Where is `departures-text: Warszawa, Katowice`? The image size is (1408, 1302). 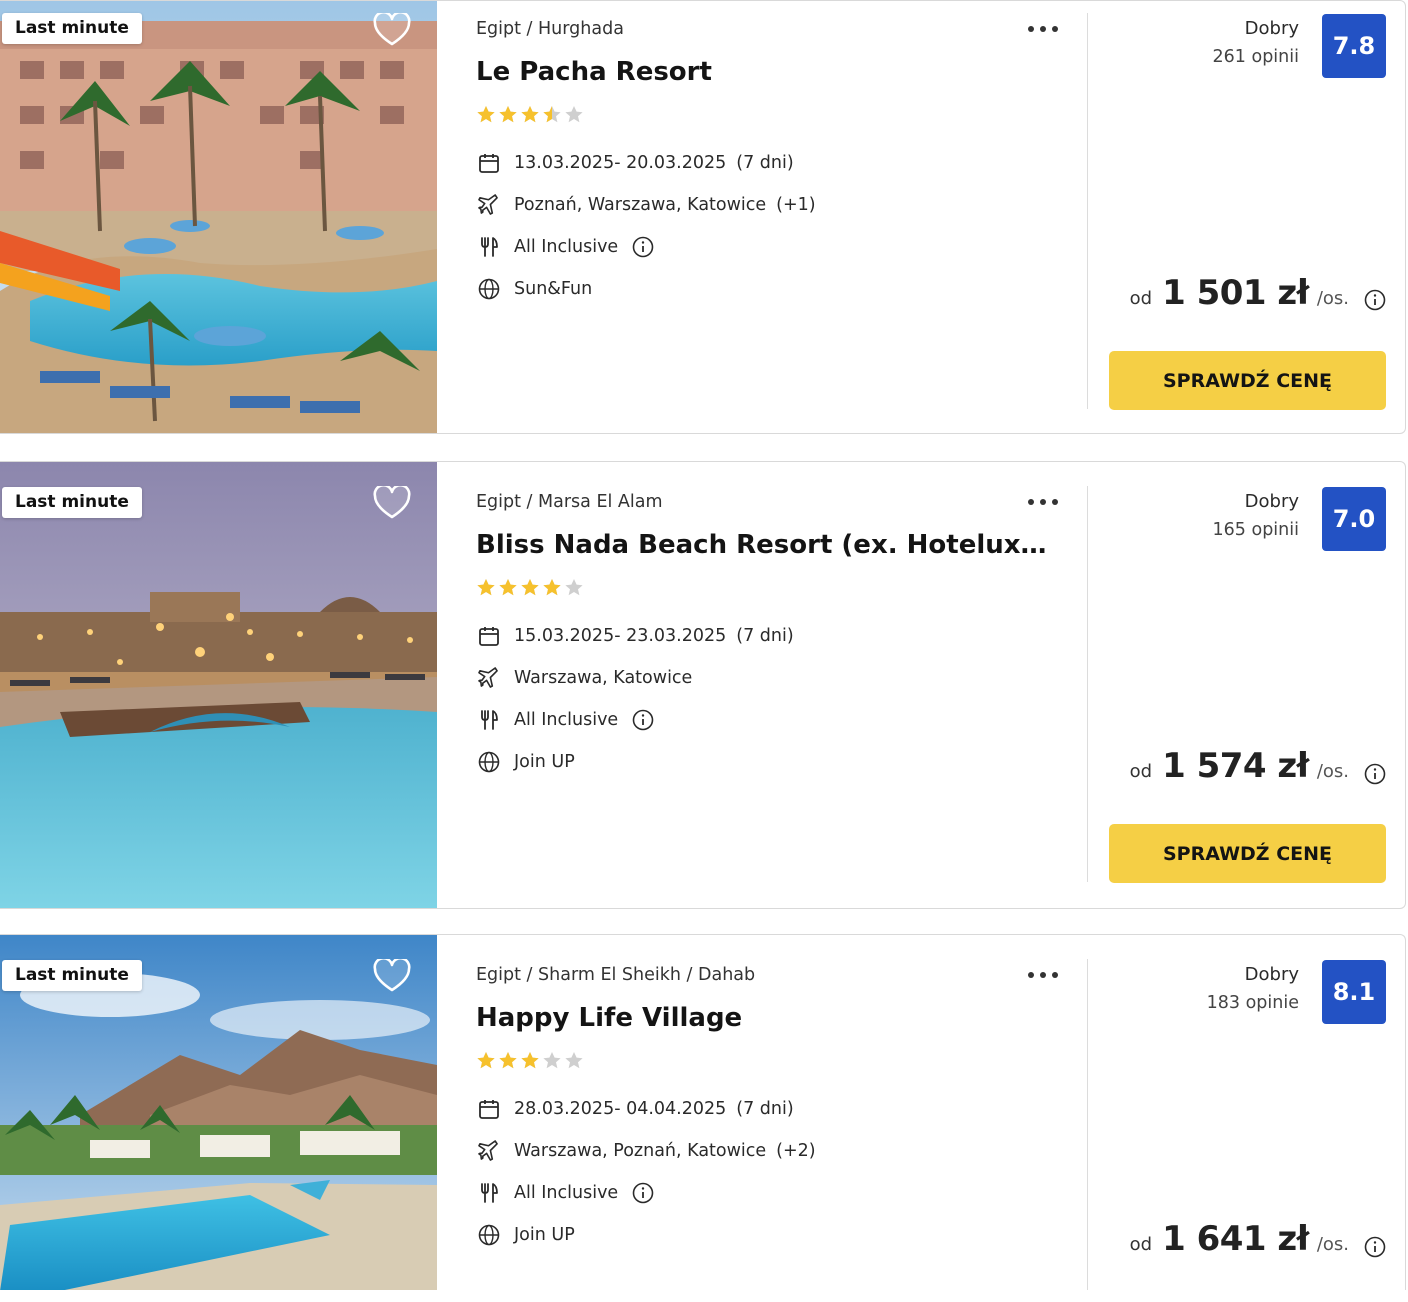
departures-text: Warszawa, Katowice is located at coordinates (603, 678).